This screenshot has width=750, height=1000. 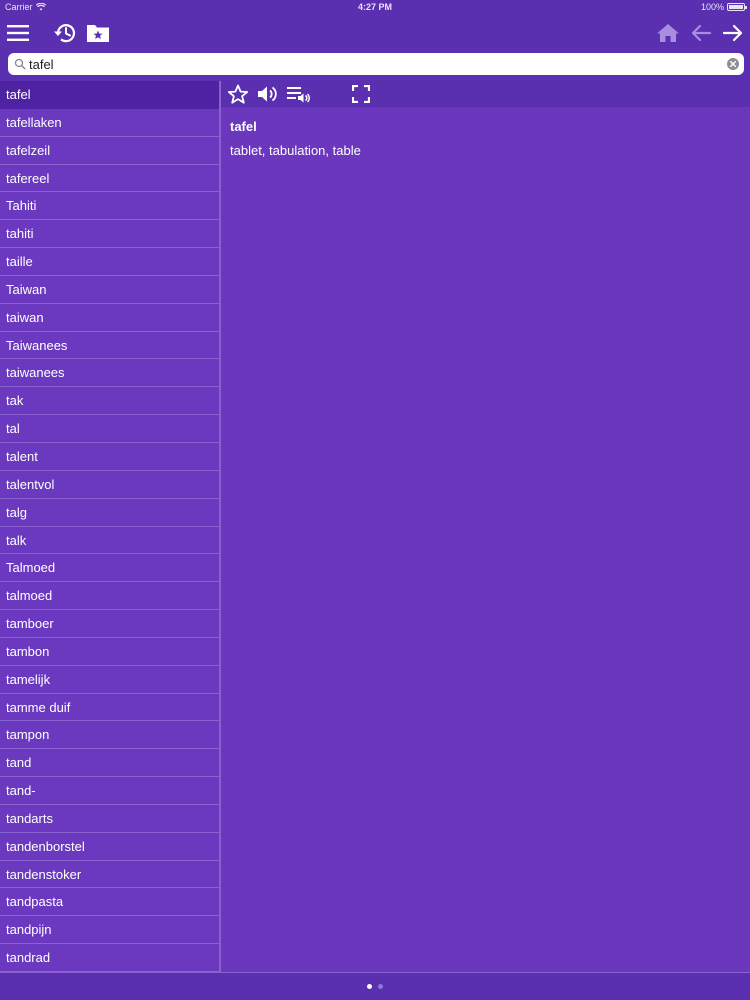 I want to click on speak-list-button, so click(x=299, y=94).